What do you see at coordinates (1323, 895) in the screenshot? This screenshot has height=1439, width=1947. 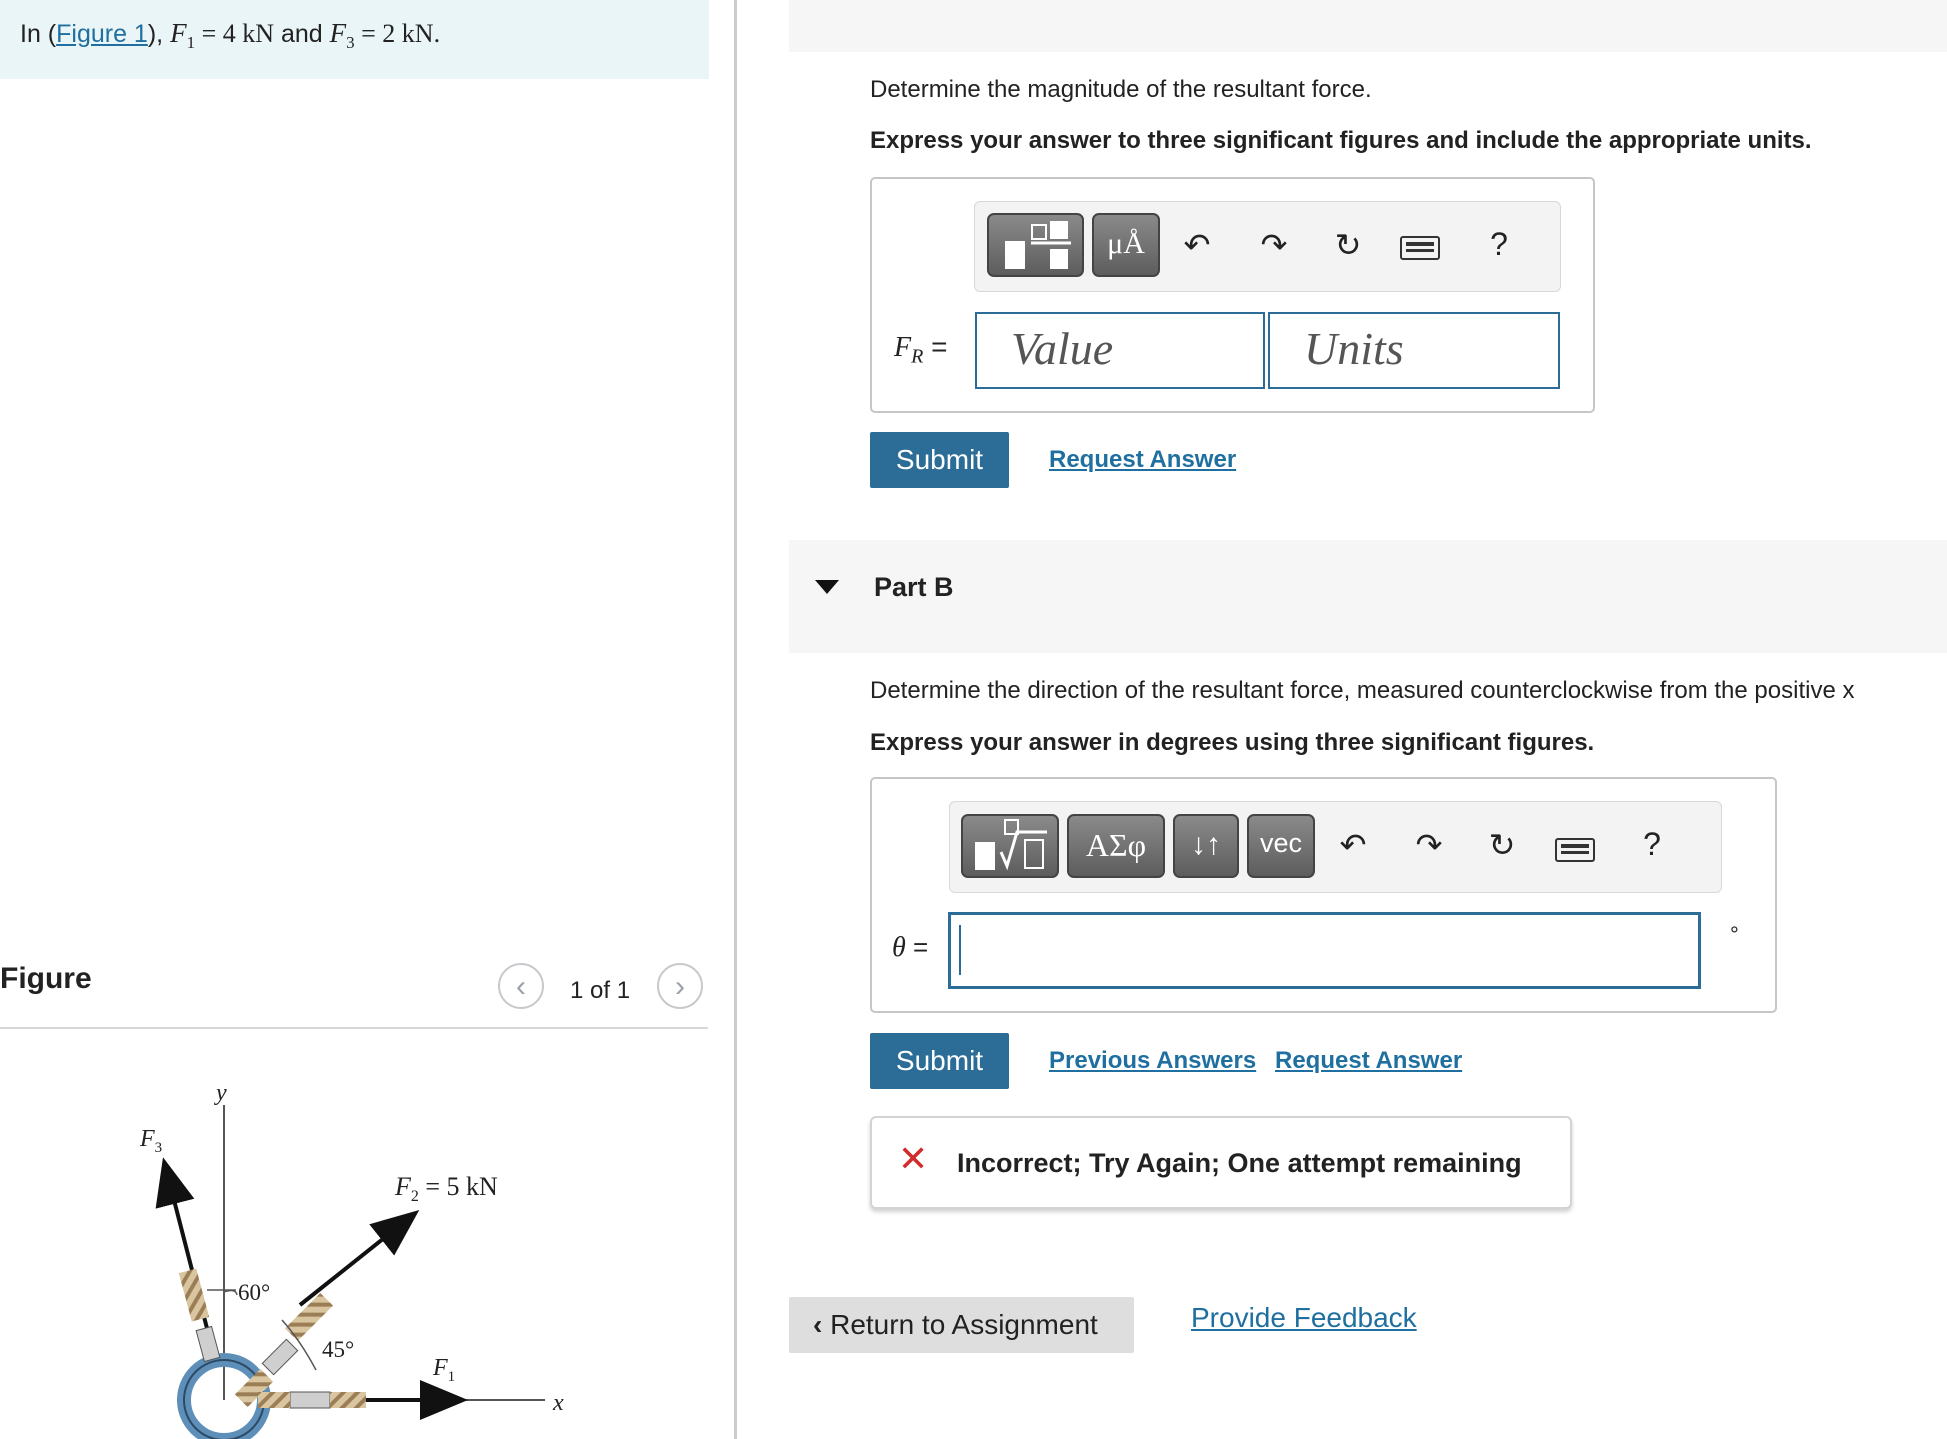 I see `part-b-answer-box: ΑΣφ ↓↑ vec ↶ ↷ ↻ ? θ = °` at bounding box center [1323, 895].